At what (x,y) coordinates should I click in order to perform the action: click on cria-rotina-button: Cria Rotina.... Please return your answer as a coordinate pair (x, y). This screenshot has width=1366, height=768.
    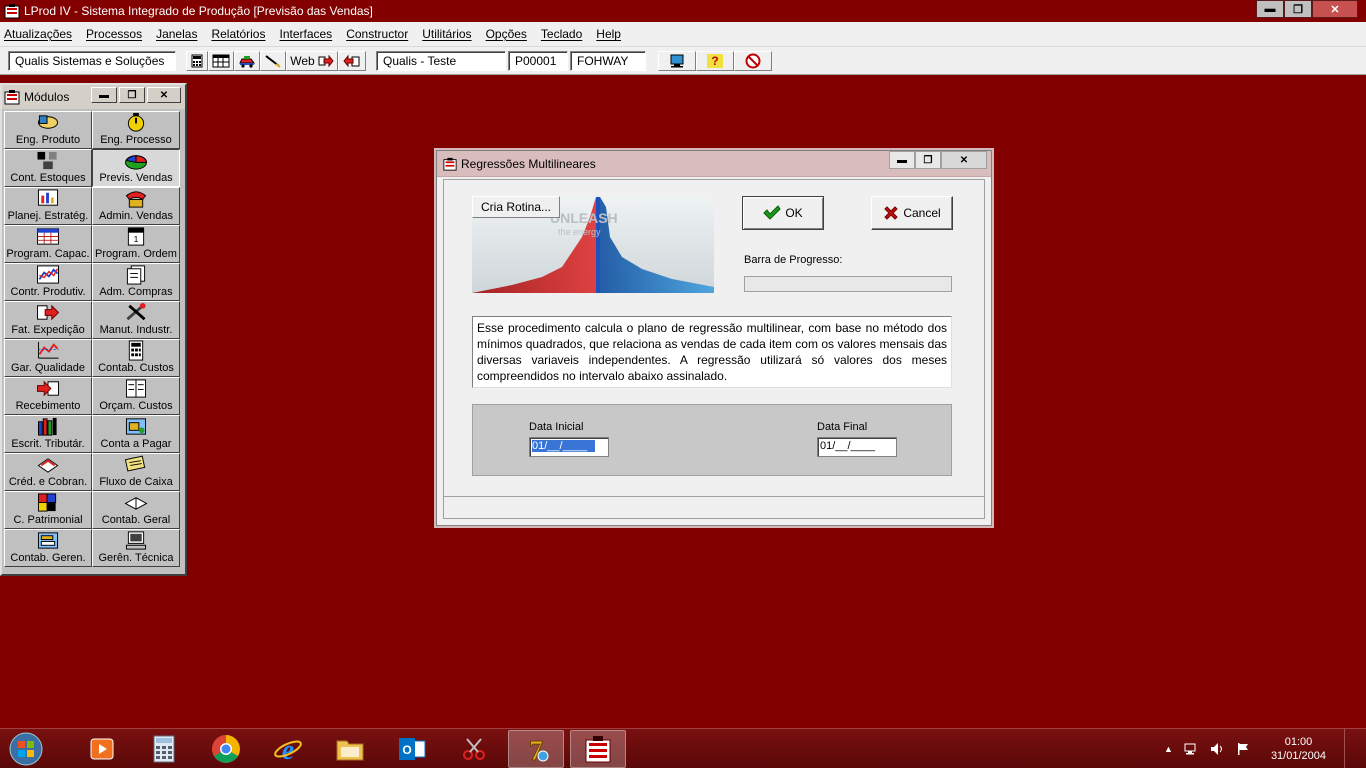
    Looking at the image, I should click on (516, 207).